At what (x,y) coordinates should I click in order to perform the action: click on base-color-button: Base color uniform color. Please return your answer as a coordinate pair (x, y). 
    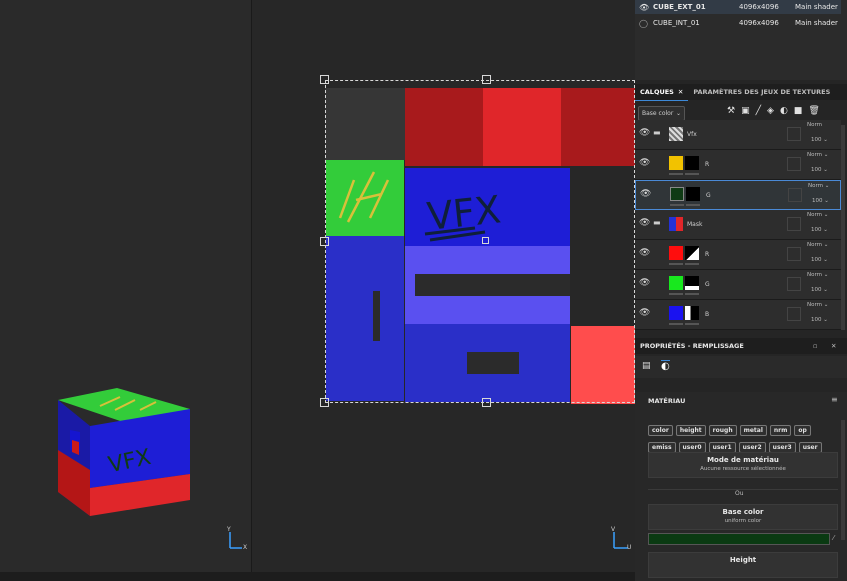
    Looking at the image, I should click on (743, 517).